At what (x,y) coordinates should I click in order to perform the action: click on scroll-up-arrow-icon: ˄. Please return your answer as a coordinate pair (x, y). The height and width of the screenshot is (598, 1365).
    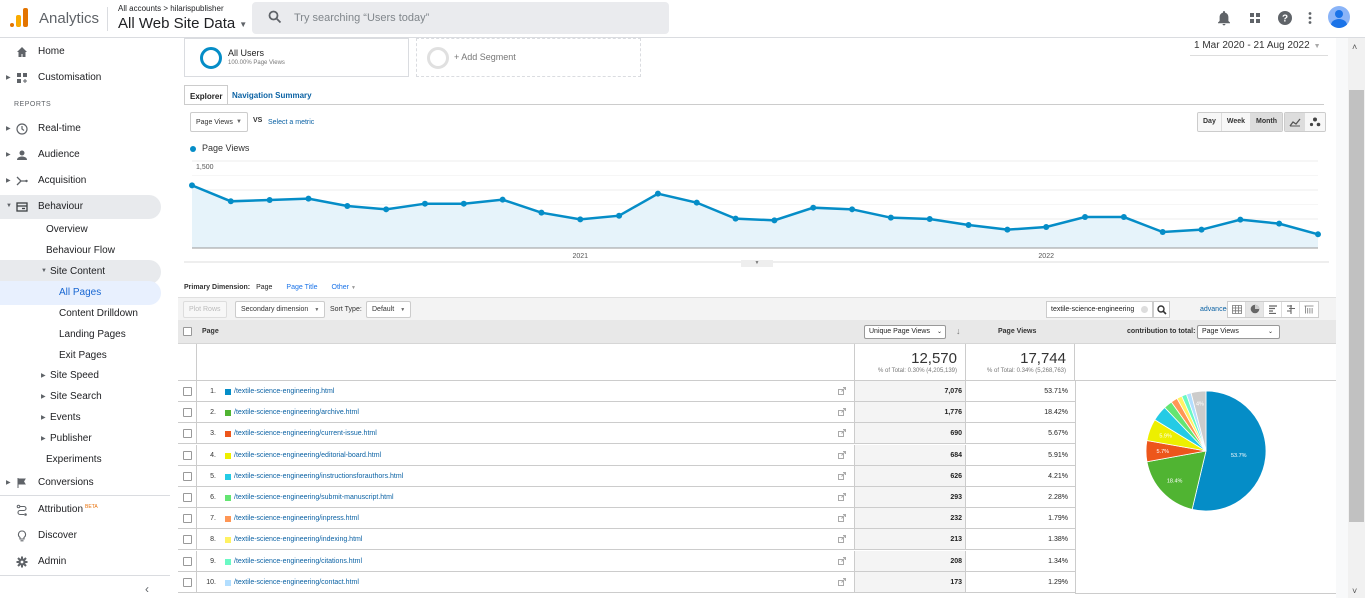
    Looking at the image, I should click on (1354, 47).